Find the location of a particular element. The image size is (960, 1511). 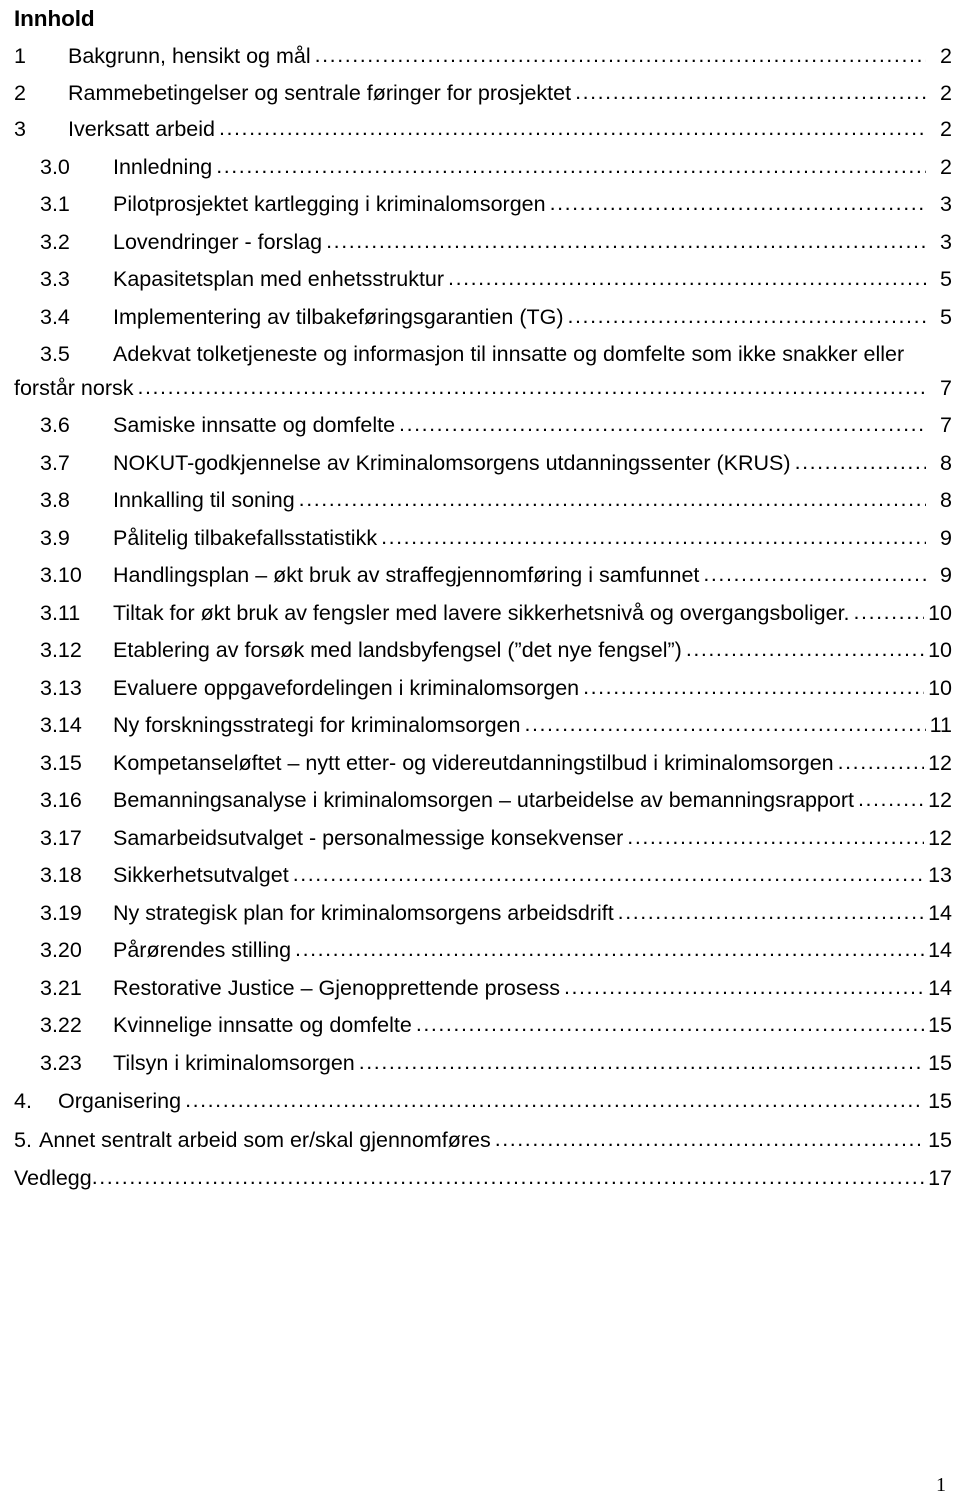

toc-entry-number: 3.4 is located at coordinates (55, 316).